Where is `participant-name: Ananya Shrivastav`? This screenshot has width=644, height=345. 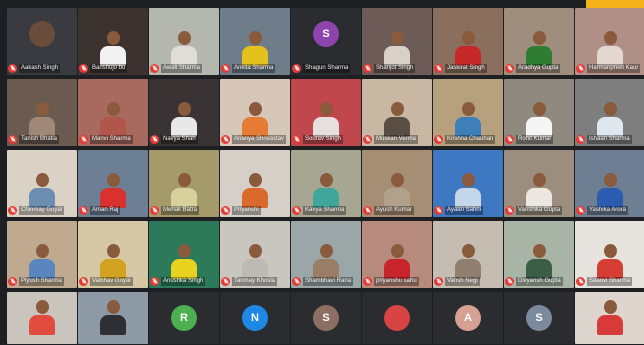 participant-name: Ananya Shrivastav is located at coordinates (259, 139).